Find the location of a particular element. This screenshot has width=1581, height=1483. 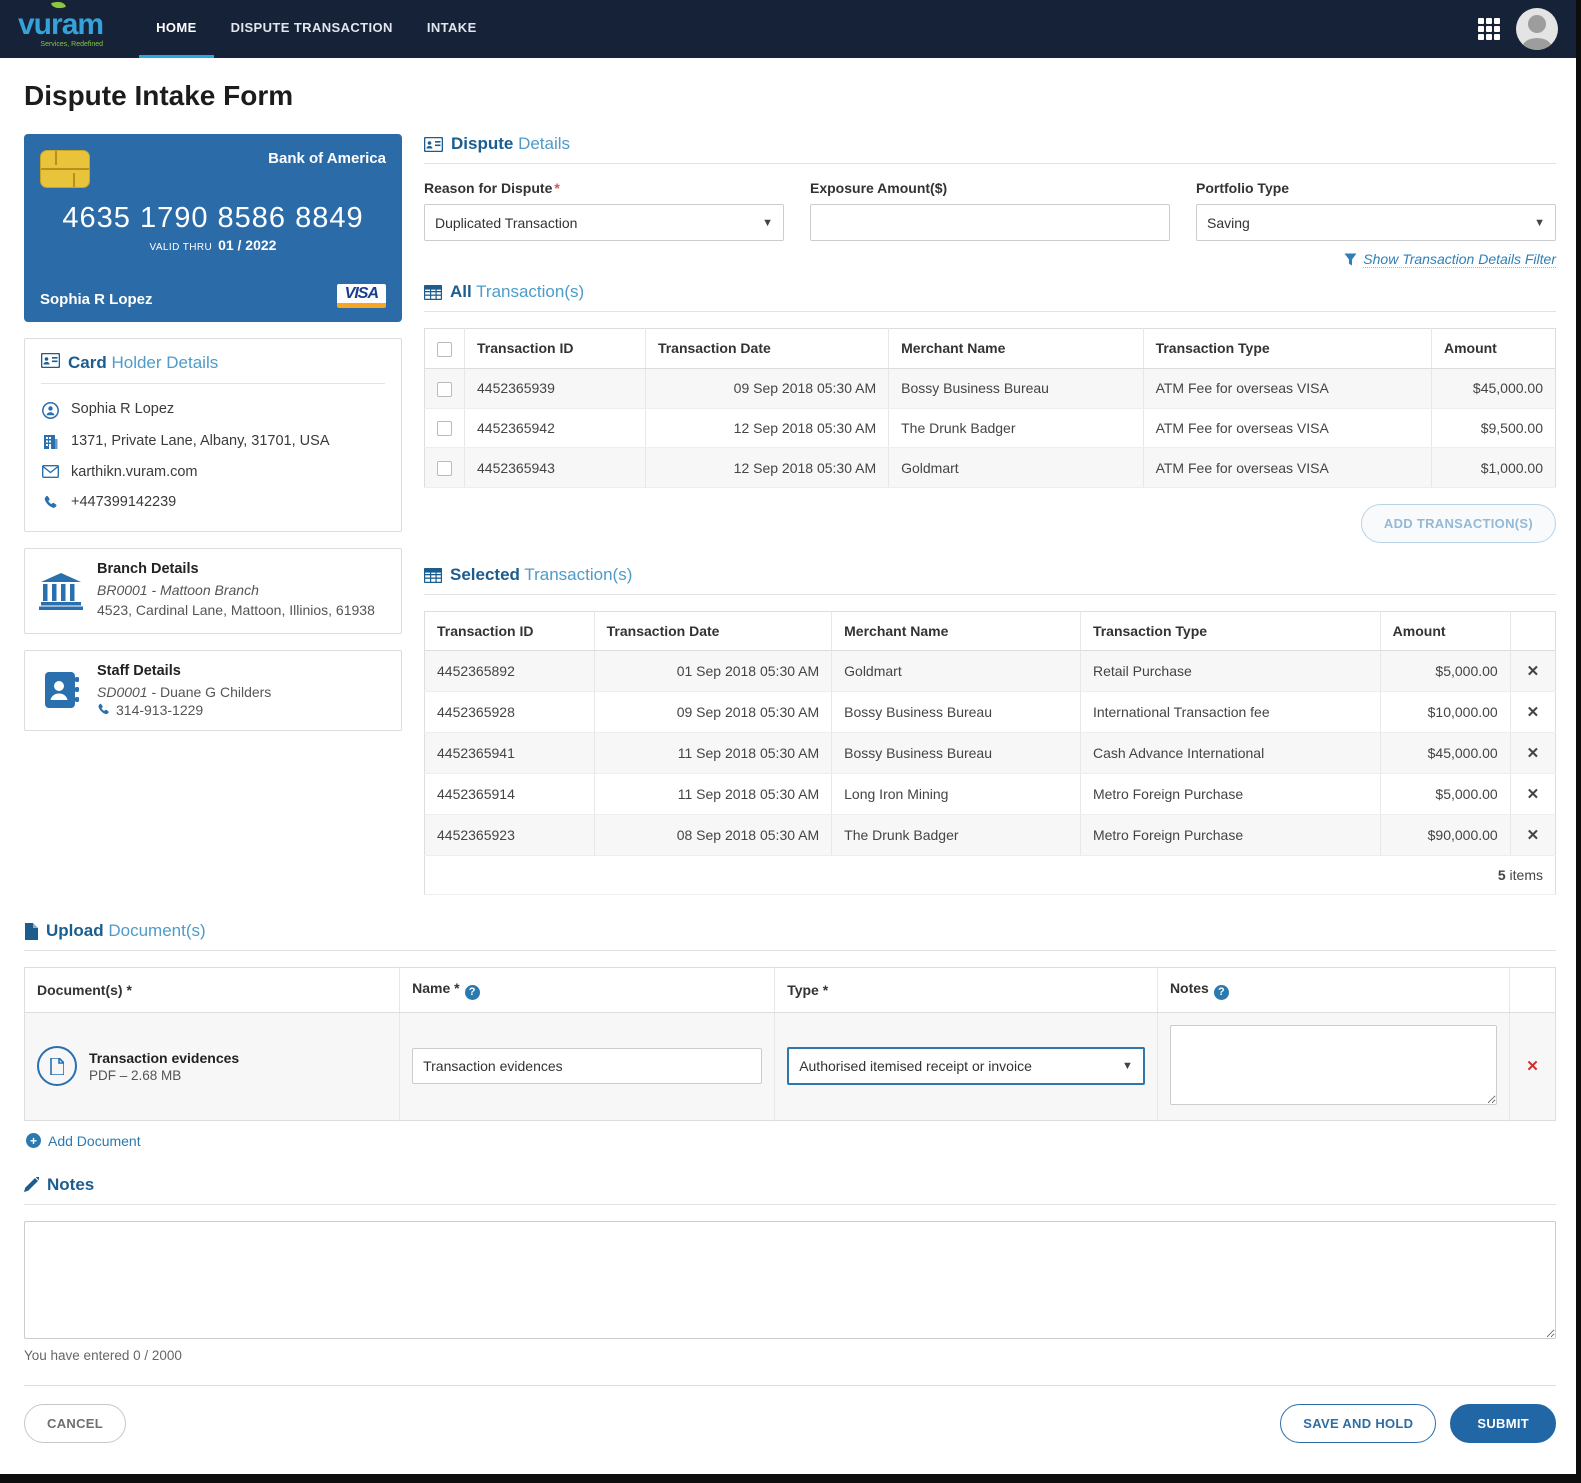

envelope-icon is located at coordinates (50, 471).